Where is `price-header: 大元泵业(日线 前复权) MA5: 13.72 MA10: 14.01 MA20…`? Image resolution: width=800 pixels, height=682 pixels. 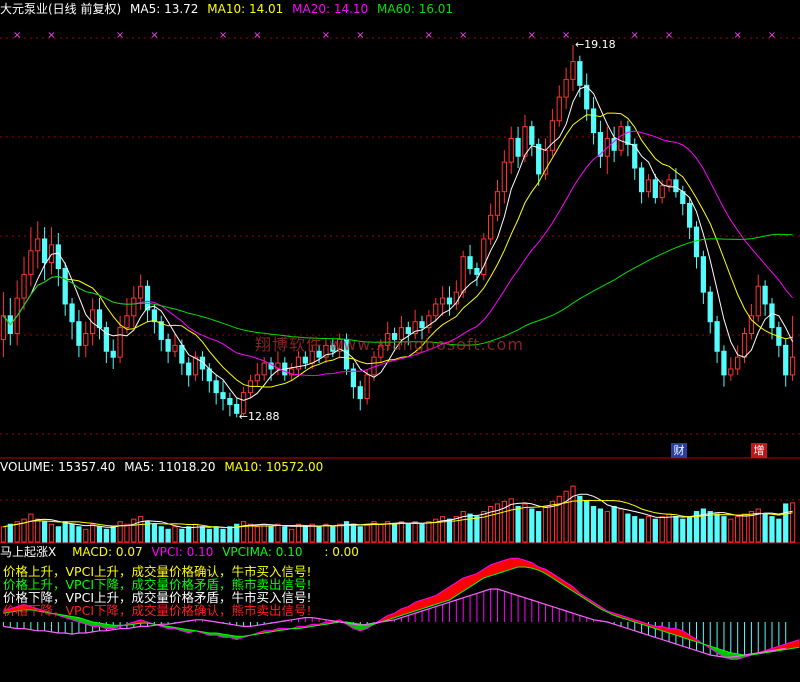 price-header: 大元泵业(日线 前复权) MA5: 13.72 MA10: 14.01 MA20… is located at coordinates (229, 9).